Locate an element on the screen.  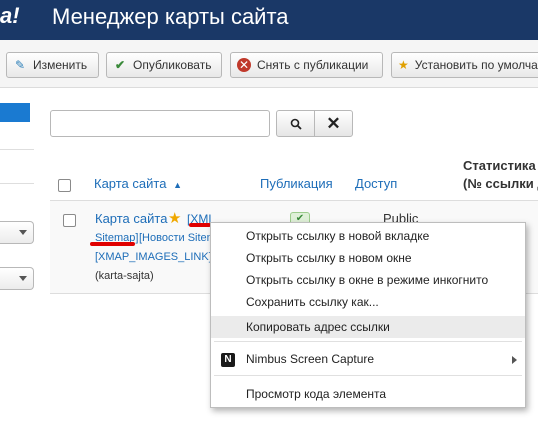
close-icon: ✕ is located at coordinates (333, 123).